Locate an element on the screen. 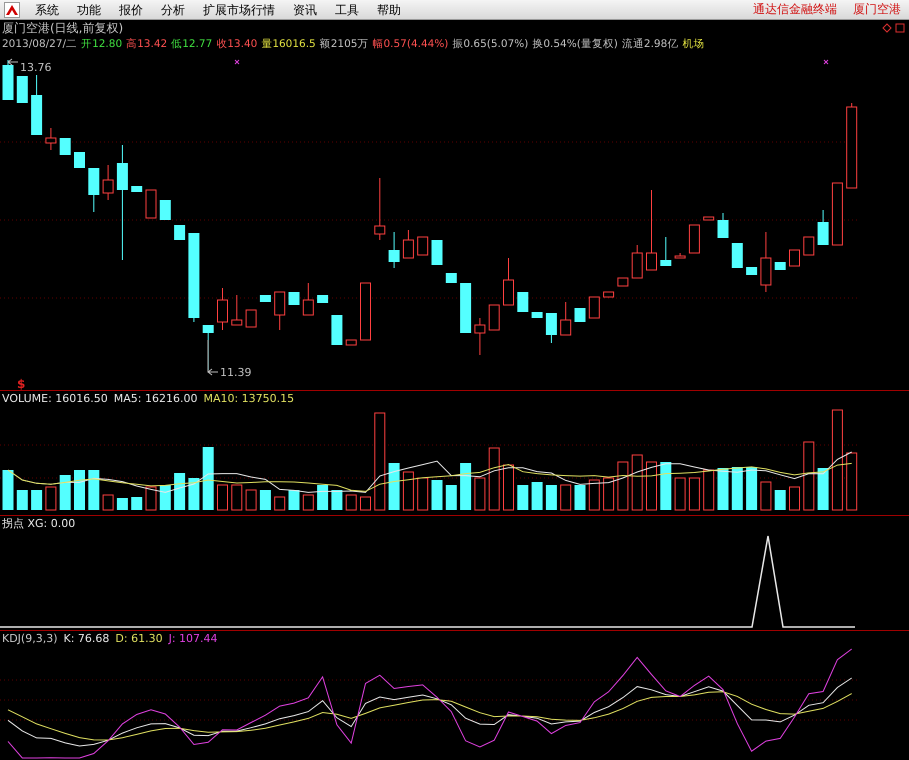 The height and width of the screenshot is (760, 909). indicator-legend: K: 76.68 is located at coordinates (87, 639).